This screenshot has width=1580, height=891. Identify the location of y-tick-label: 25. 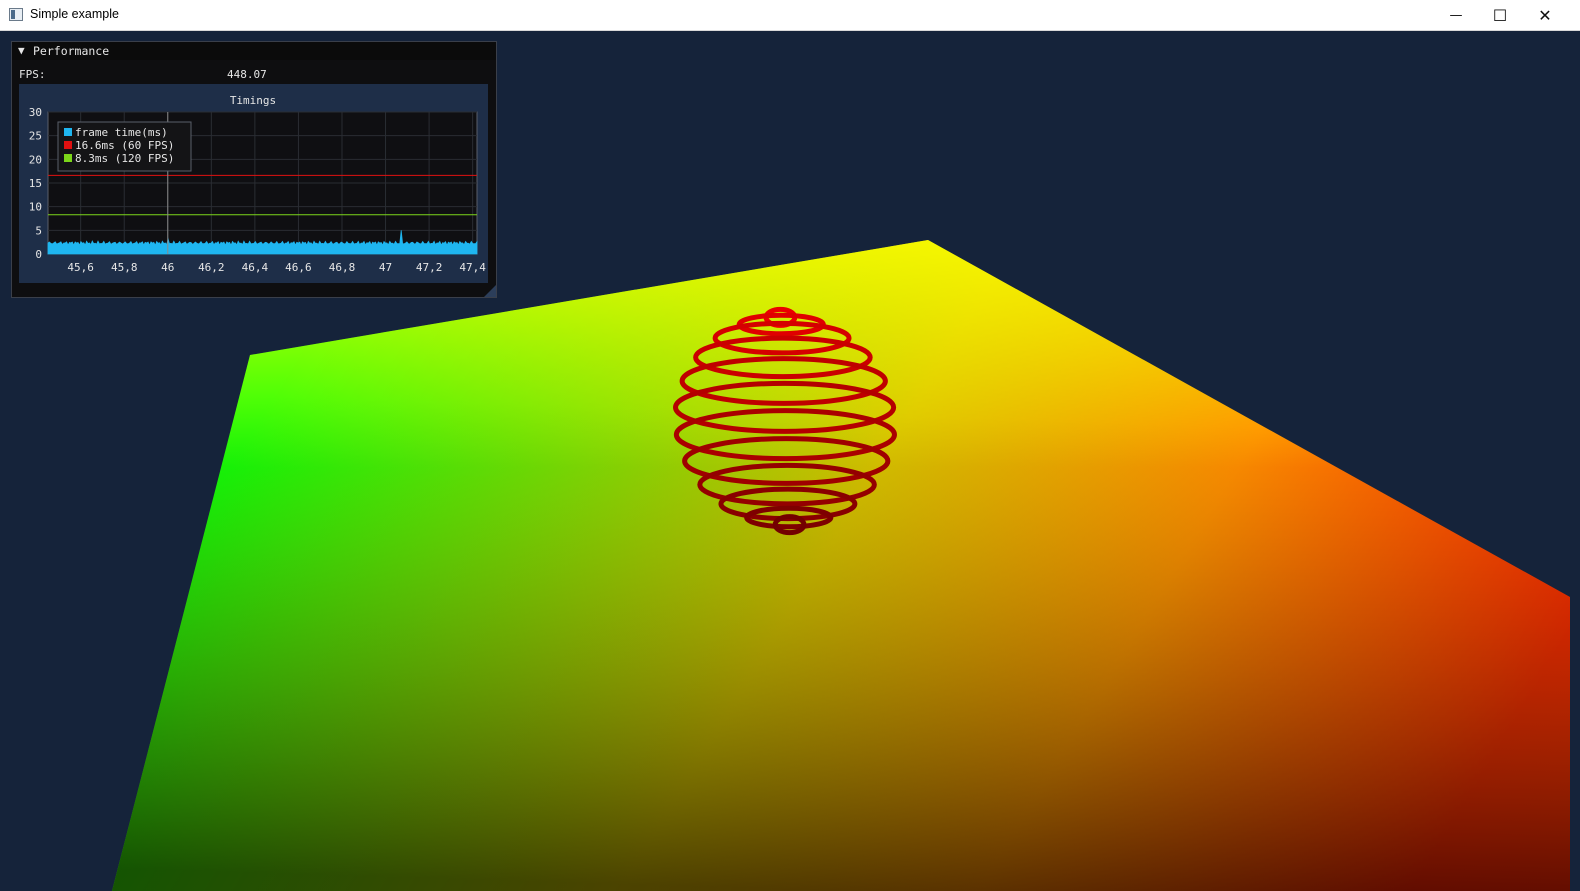
(35, 136).